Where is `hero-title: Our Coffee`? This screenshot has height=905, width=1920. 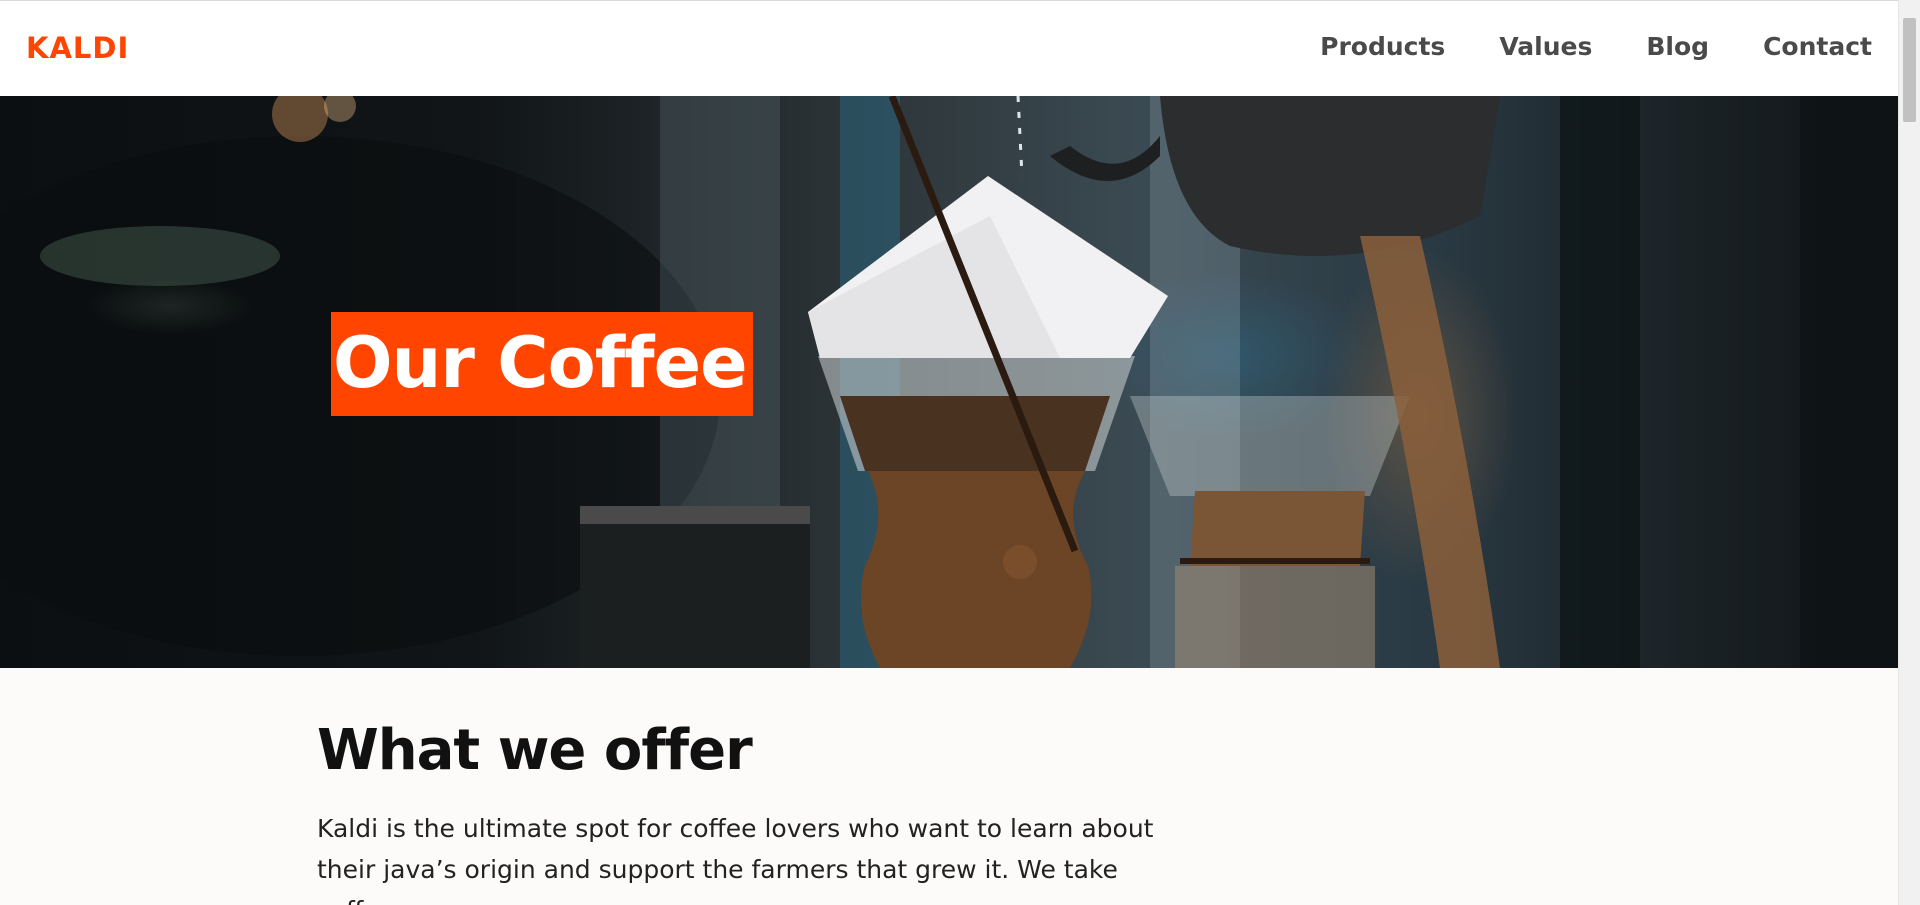 hero-title: Our Coffee is located at coordinates (540, 363).